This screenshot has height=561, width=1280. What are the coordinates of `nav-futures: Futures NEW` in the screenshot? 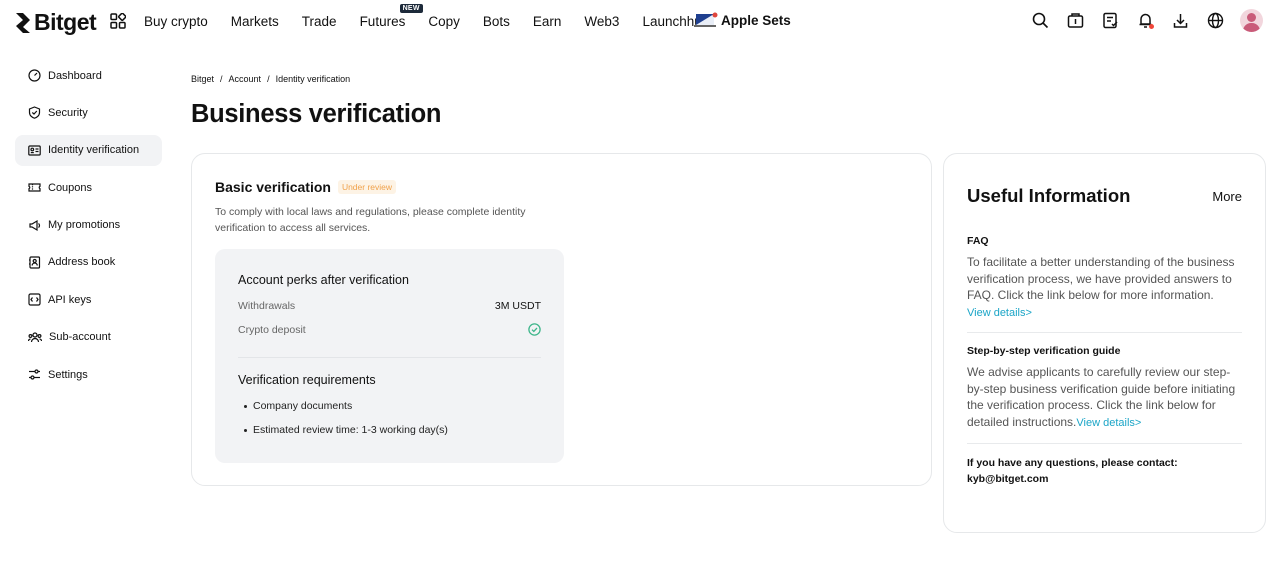 It's located at (391, 16).